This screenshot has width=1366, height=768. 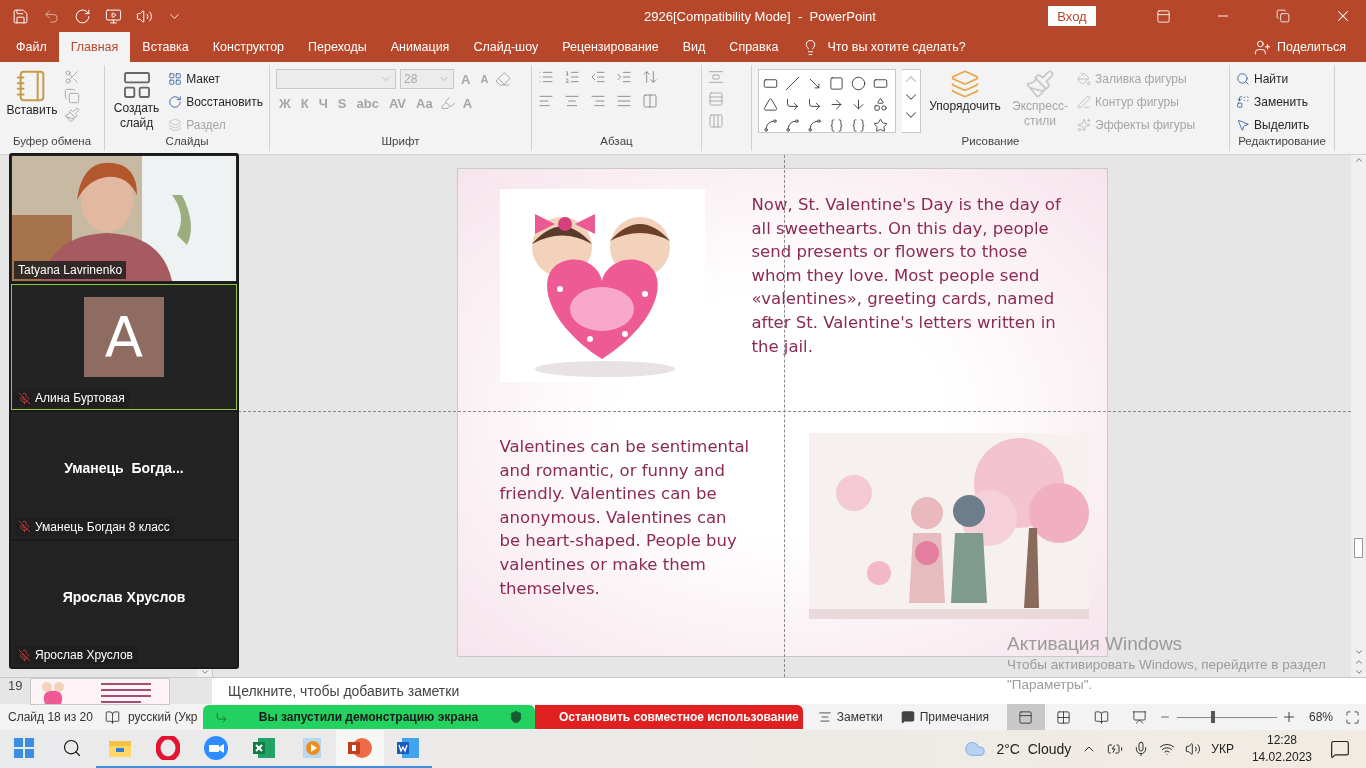 What do you see at coordinates (506, 47) in the screenshot?
I see `ribbon-tab: Слайд-шоу` at bounding box center [506, 47].